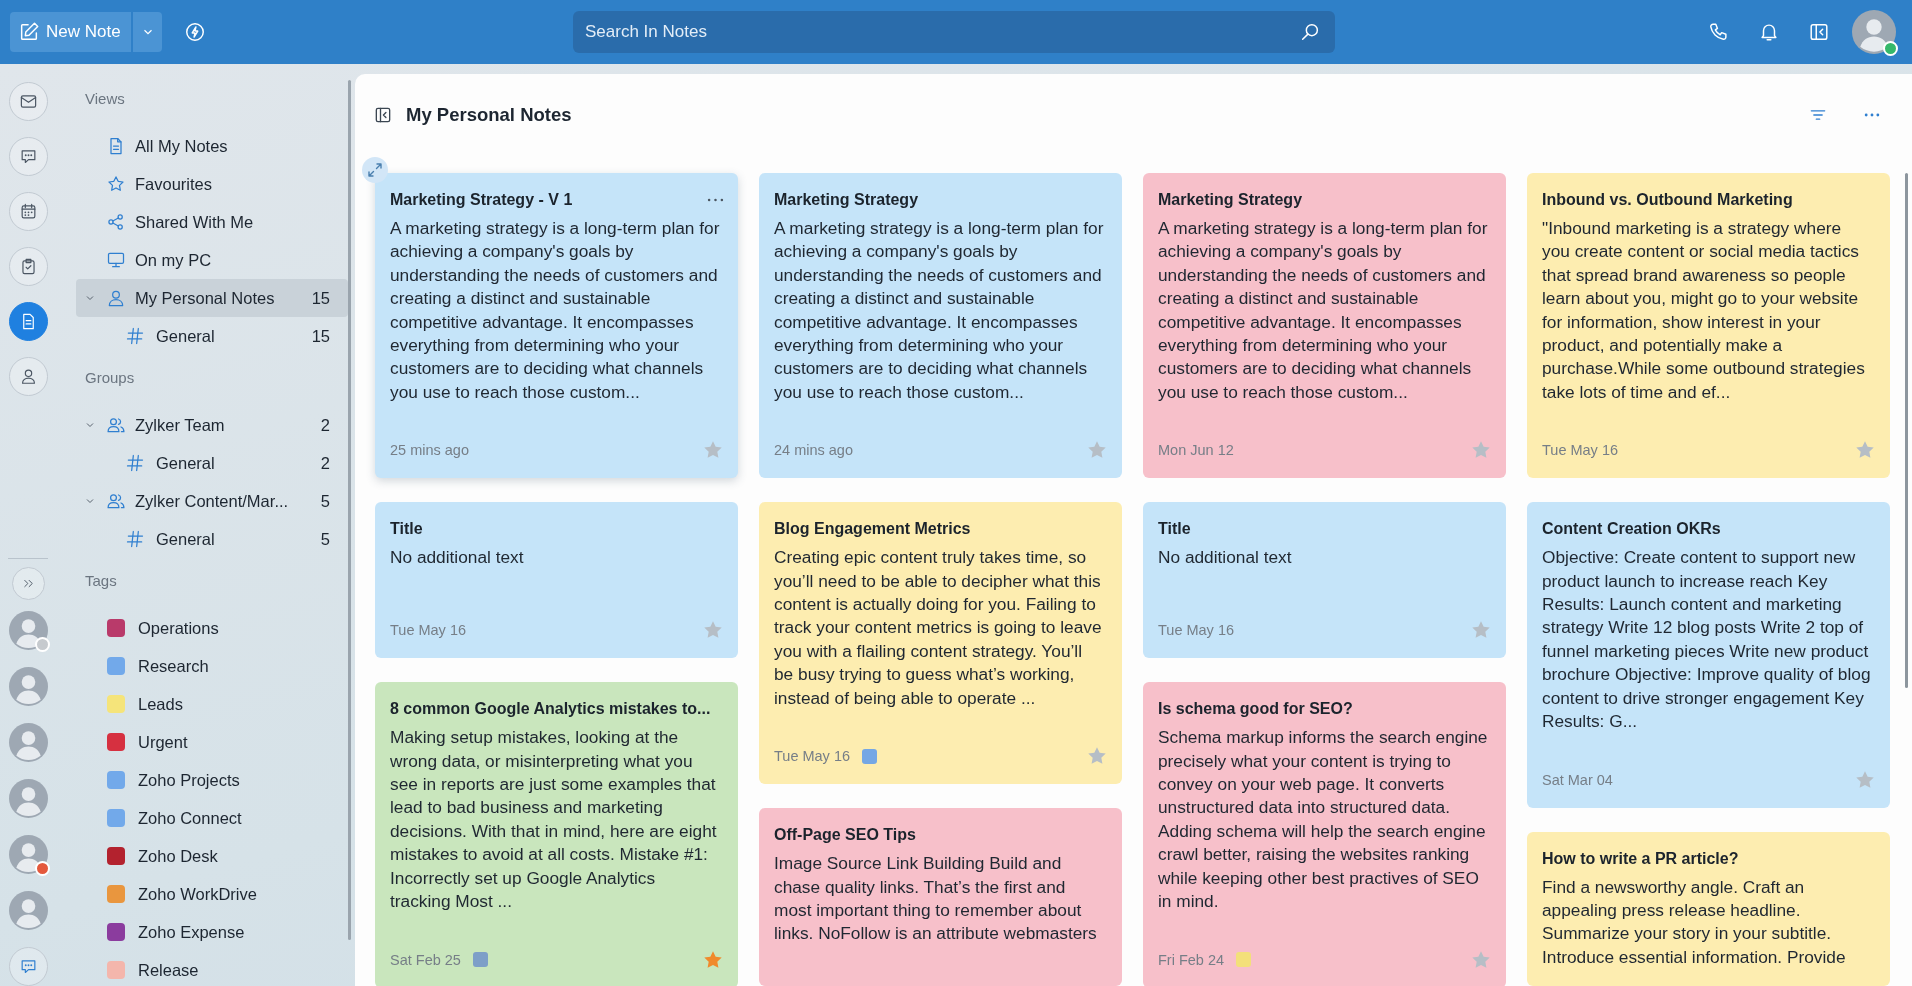 This screenshot has width=1912, height=986. I want to click on tag-item: Leads, so click(212, 704).